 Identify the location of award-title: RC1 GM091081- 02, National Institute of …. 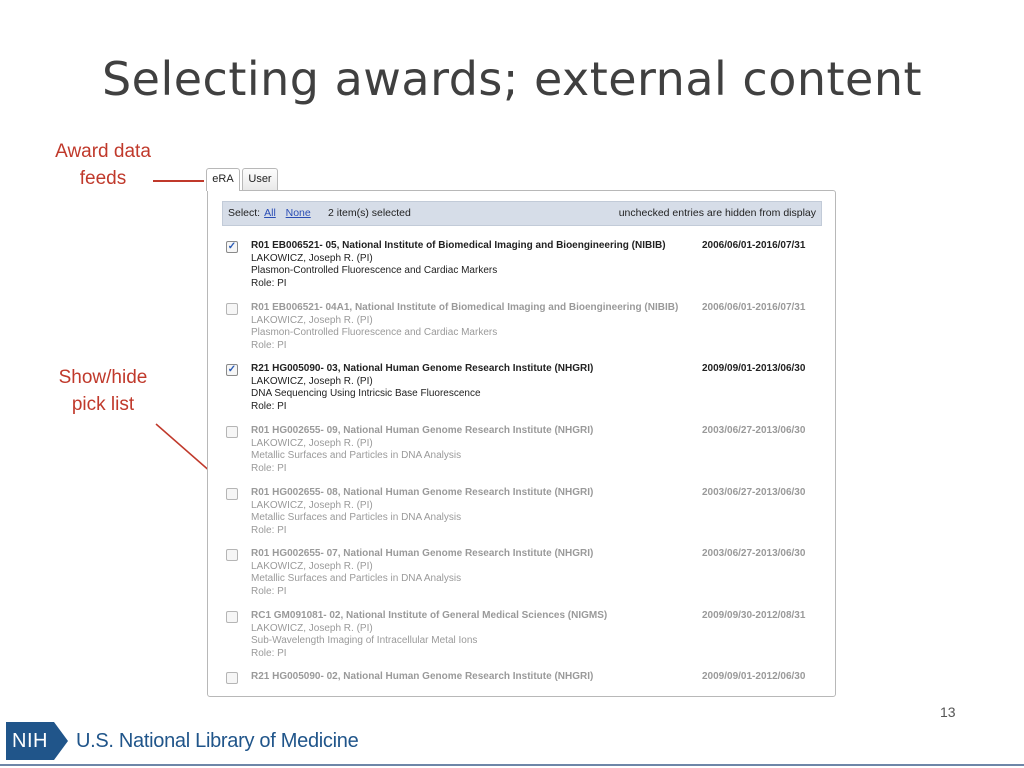
(429, 615).